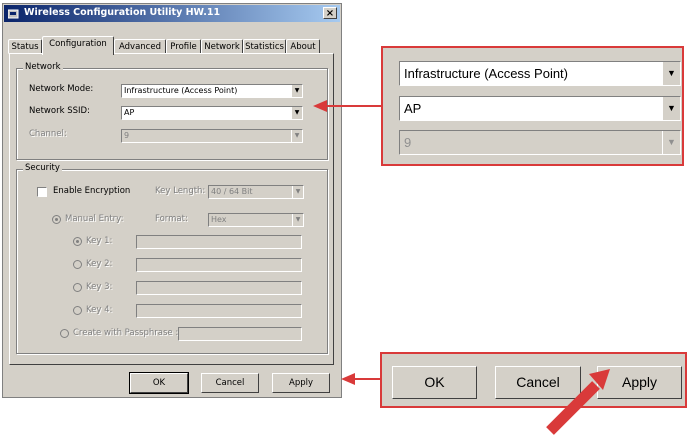 This screenshot has height=437, width=687. I want to click on network-legend: Network, so click(43, 67).